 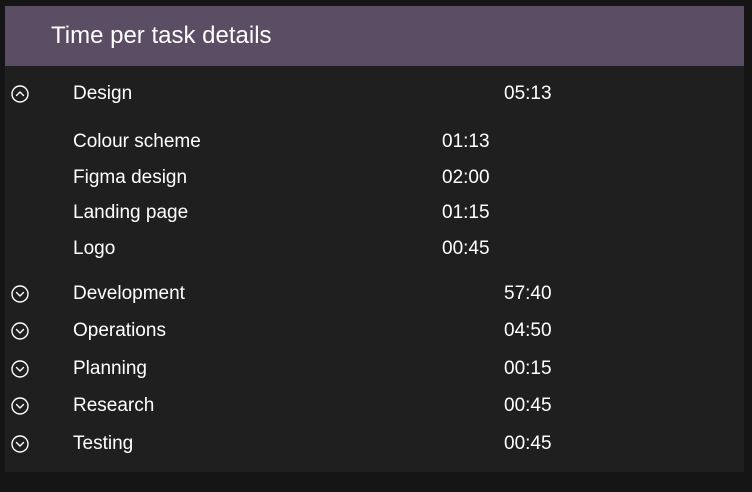 What do you see at coordinates (374, 93) in the screenshot?
I see `task-row-design: Design 05:13` at bounding box center [374, 93].